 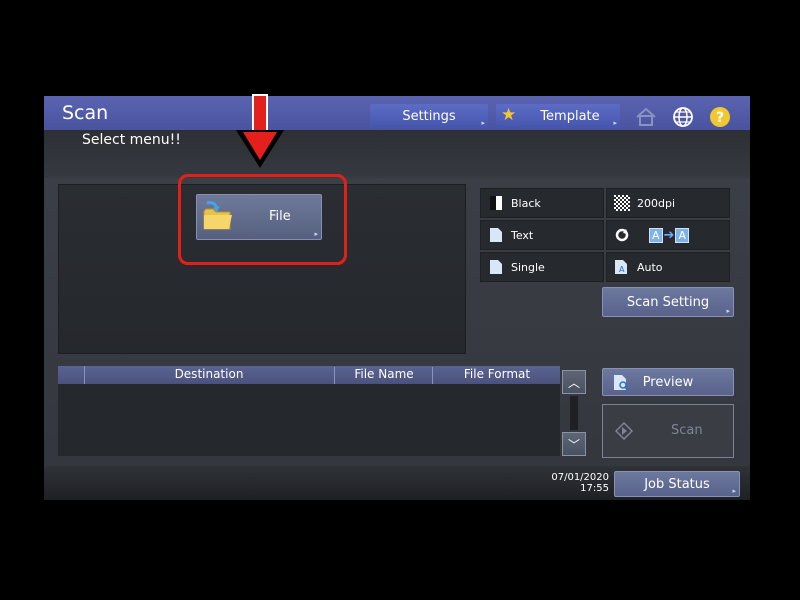 I want to click on title-bar: Scan Settings ▸ ★ Template ▸ ?, so click(x=397, y=113).